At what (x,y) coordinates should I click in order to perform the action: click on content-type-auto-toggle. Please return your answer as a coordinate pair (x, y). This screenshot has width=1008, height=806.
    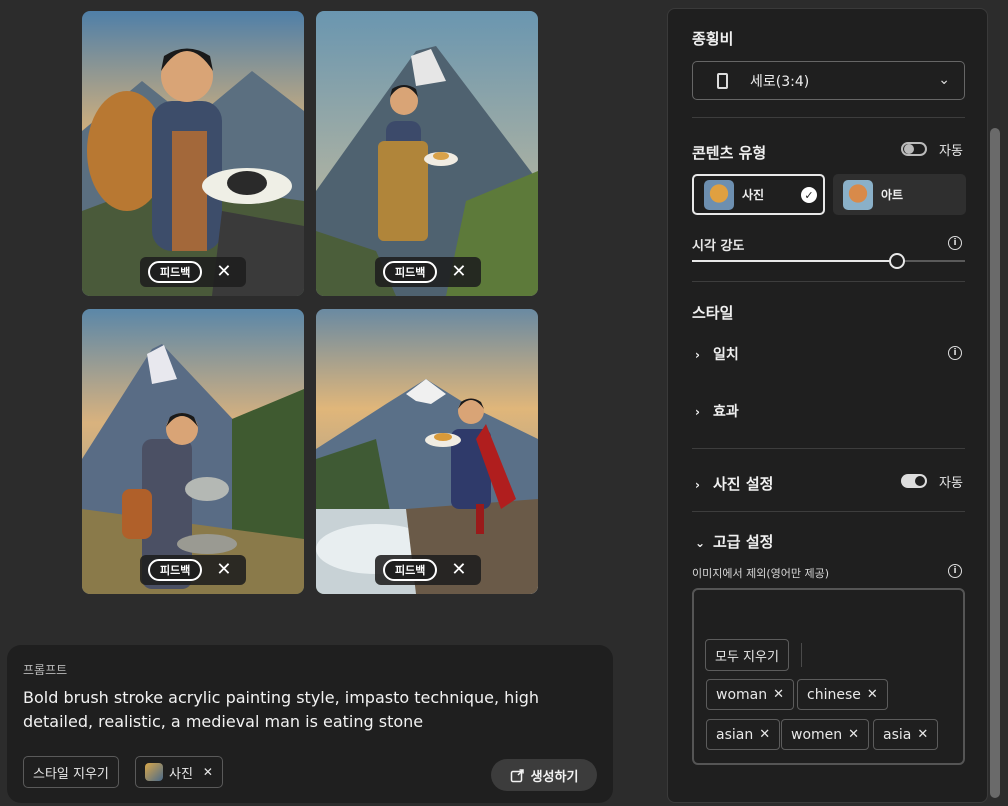
    Looking at the image, I should click on (914, 149).